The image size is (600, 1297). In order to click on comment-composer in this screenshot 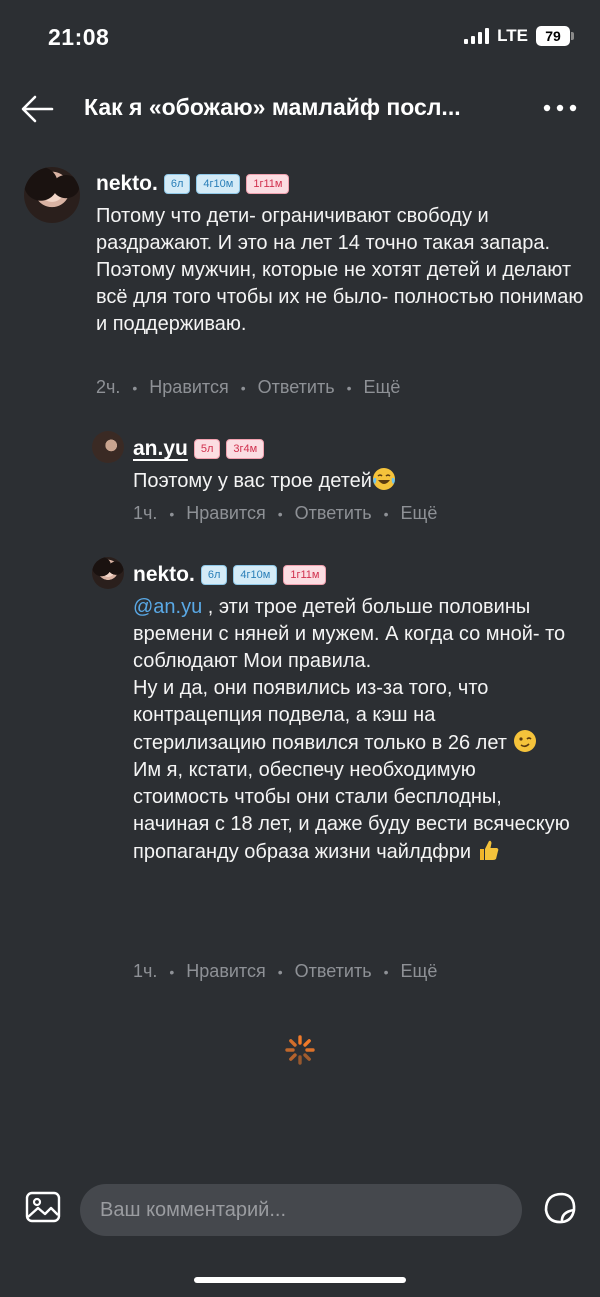, I will do `click(300, 1211)`.